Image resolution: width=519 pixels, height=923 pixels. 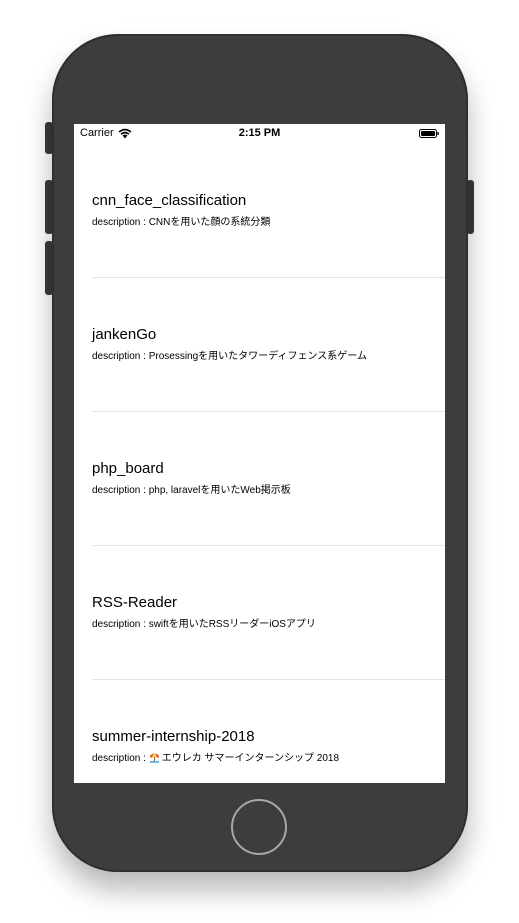 What do you see at coordinates (470, 207) in the screenshot?
I see `power-button` at bounding box center [470, 207].